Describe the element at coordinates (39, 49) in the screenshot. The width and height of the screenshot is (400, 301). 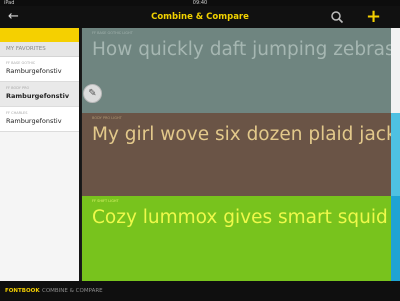
I see `favorites-section-header: MY FAVORITES` at that location.